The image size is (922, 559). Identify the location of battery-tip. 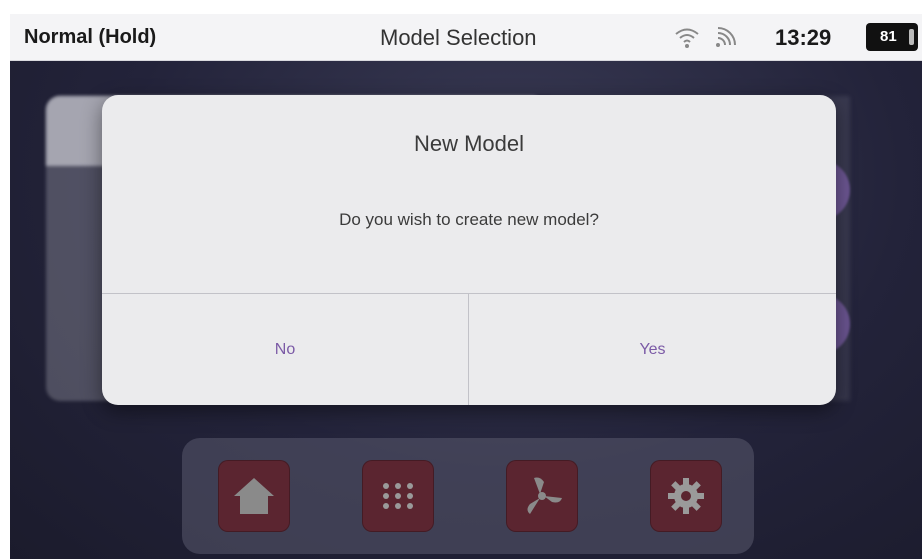
(911, 37).